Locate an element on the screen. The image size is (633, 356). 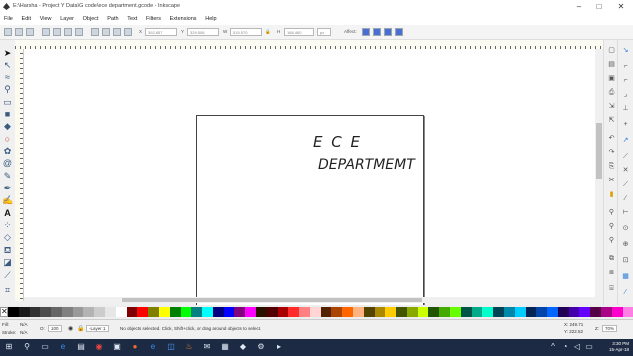
spiral-tool-icon: @ is located at coordinates (7, 163).